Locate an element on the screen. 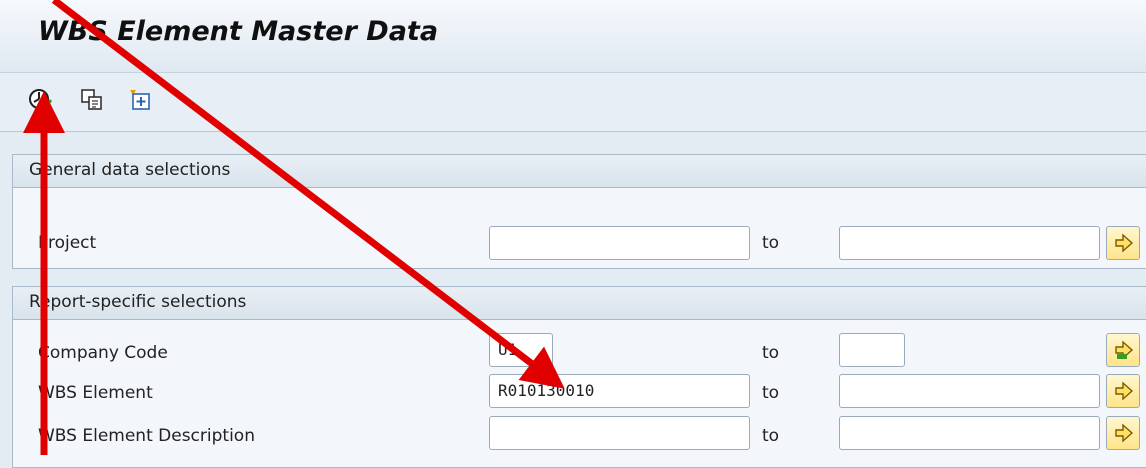 This screenshot has width=1146, height=468. copy-variant-icon is located at coordinates (92, 100).